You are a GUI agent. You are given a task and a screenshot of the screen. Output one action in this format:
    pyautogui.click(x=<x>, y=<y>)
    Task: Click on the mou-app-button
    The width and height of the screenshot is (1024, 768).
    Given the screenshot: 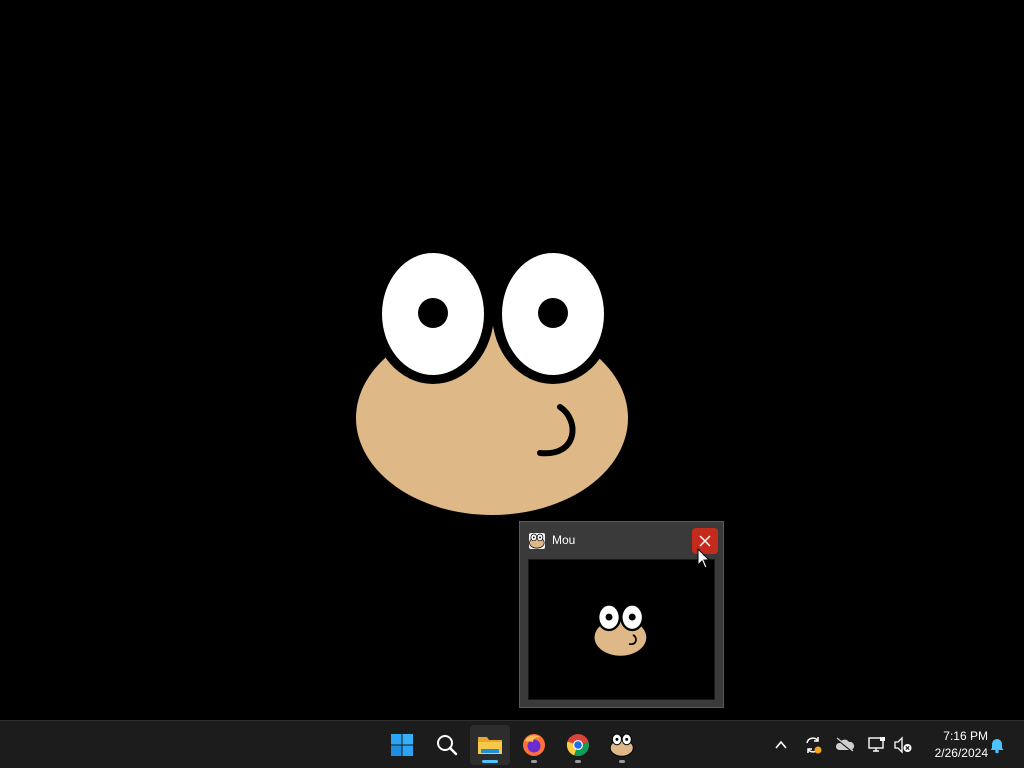 What is the action you would take?
    pyautogui.click(x=622, y=745)
    